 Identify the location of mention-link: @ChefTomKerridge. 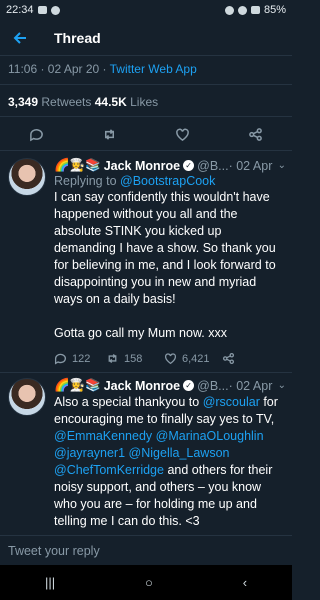
(109, 470).